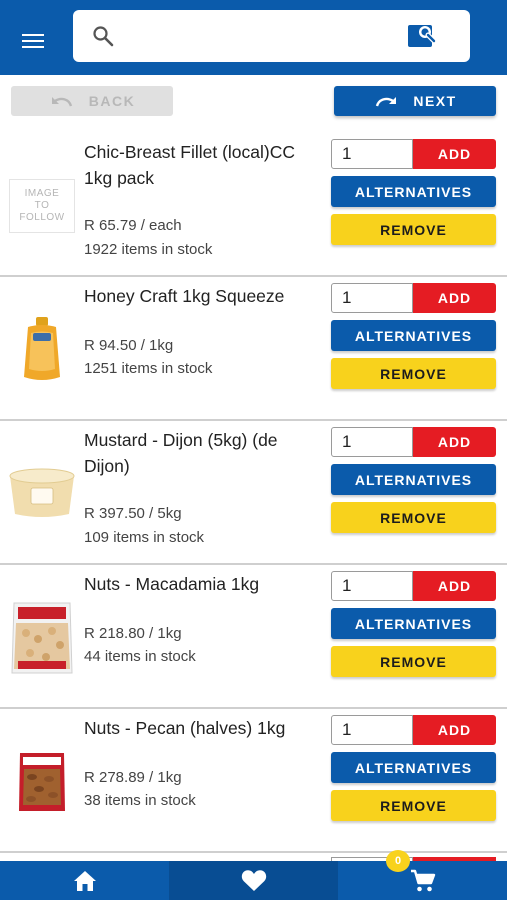 The width and height of the screenshot is (507, 900). What do you see at coordinates (133, 633) in the screenshot?
I see `product-price: R 218.80 / 1kg` at bounding box center [133, 633].